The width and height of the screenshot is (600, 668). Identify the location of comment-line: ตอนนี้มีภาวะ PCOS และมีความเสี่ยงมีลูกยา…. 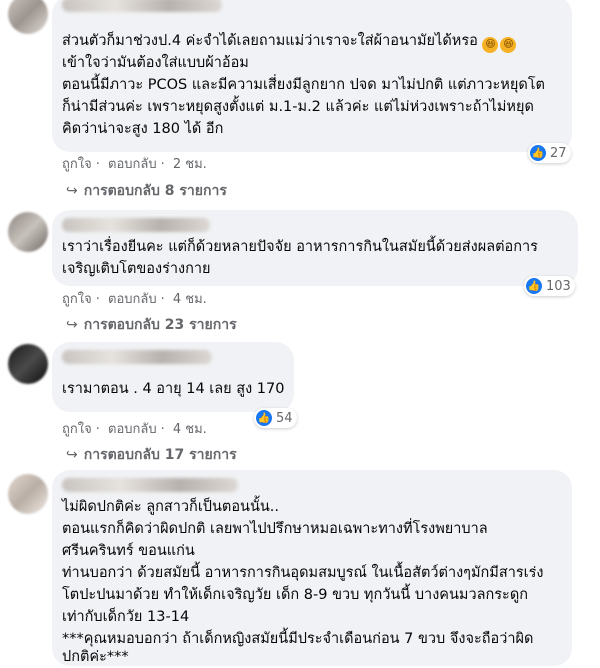
(303, 85).